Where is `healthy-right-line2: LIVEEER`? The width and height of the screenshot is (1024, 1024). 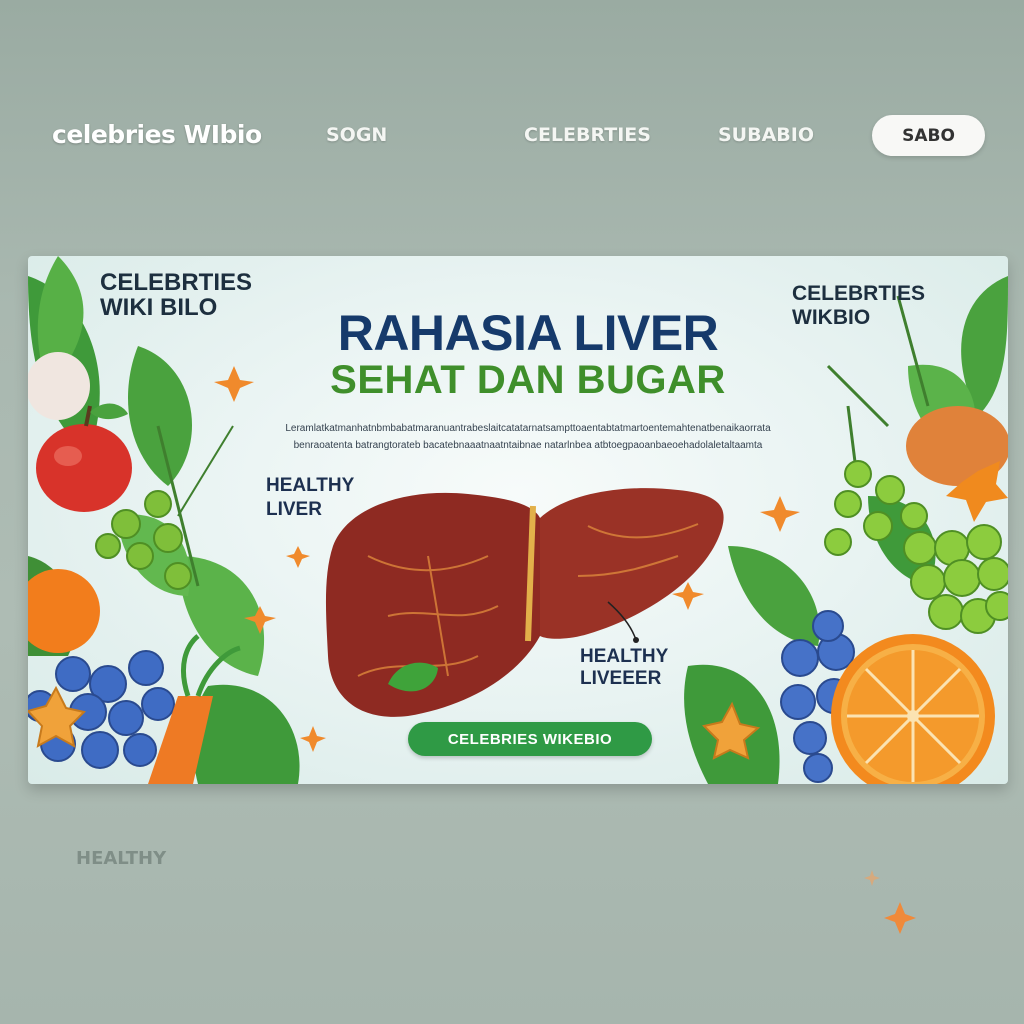 healthy-right-line2: LIVEEER is located at coordinates (621, 678).